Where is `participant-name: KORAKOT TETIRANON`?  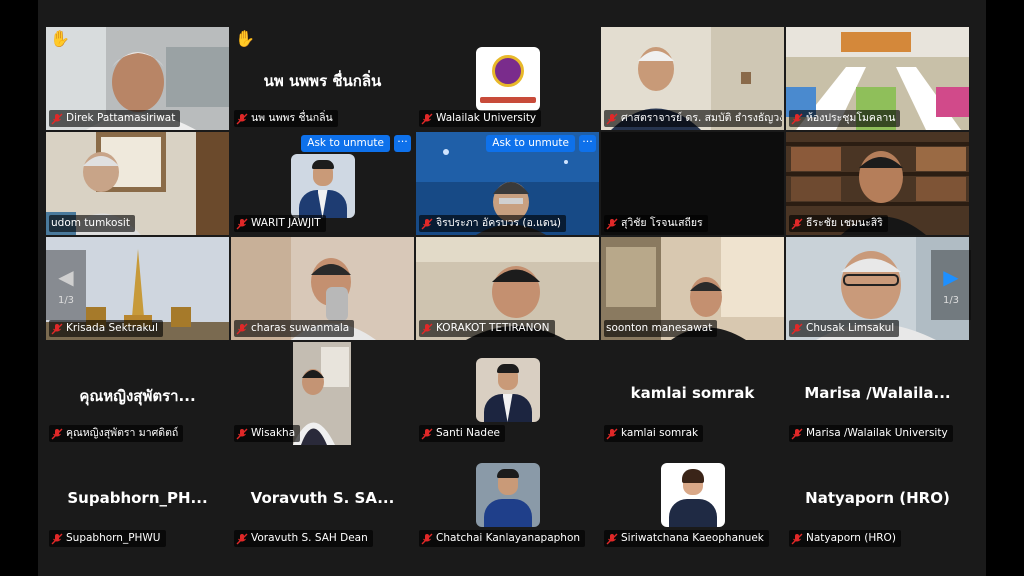
participant-name: KORAKOT TETIRANON is located at coordinates (493, 328).